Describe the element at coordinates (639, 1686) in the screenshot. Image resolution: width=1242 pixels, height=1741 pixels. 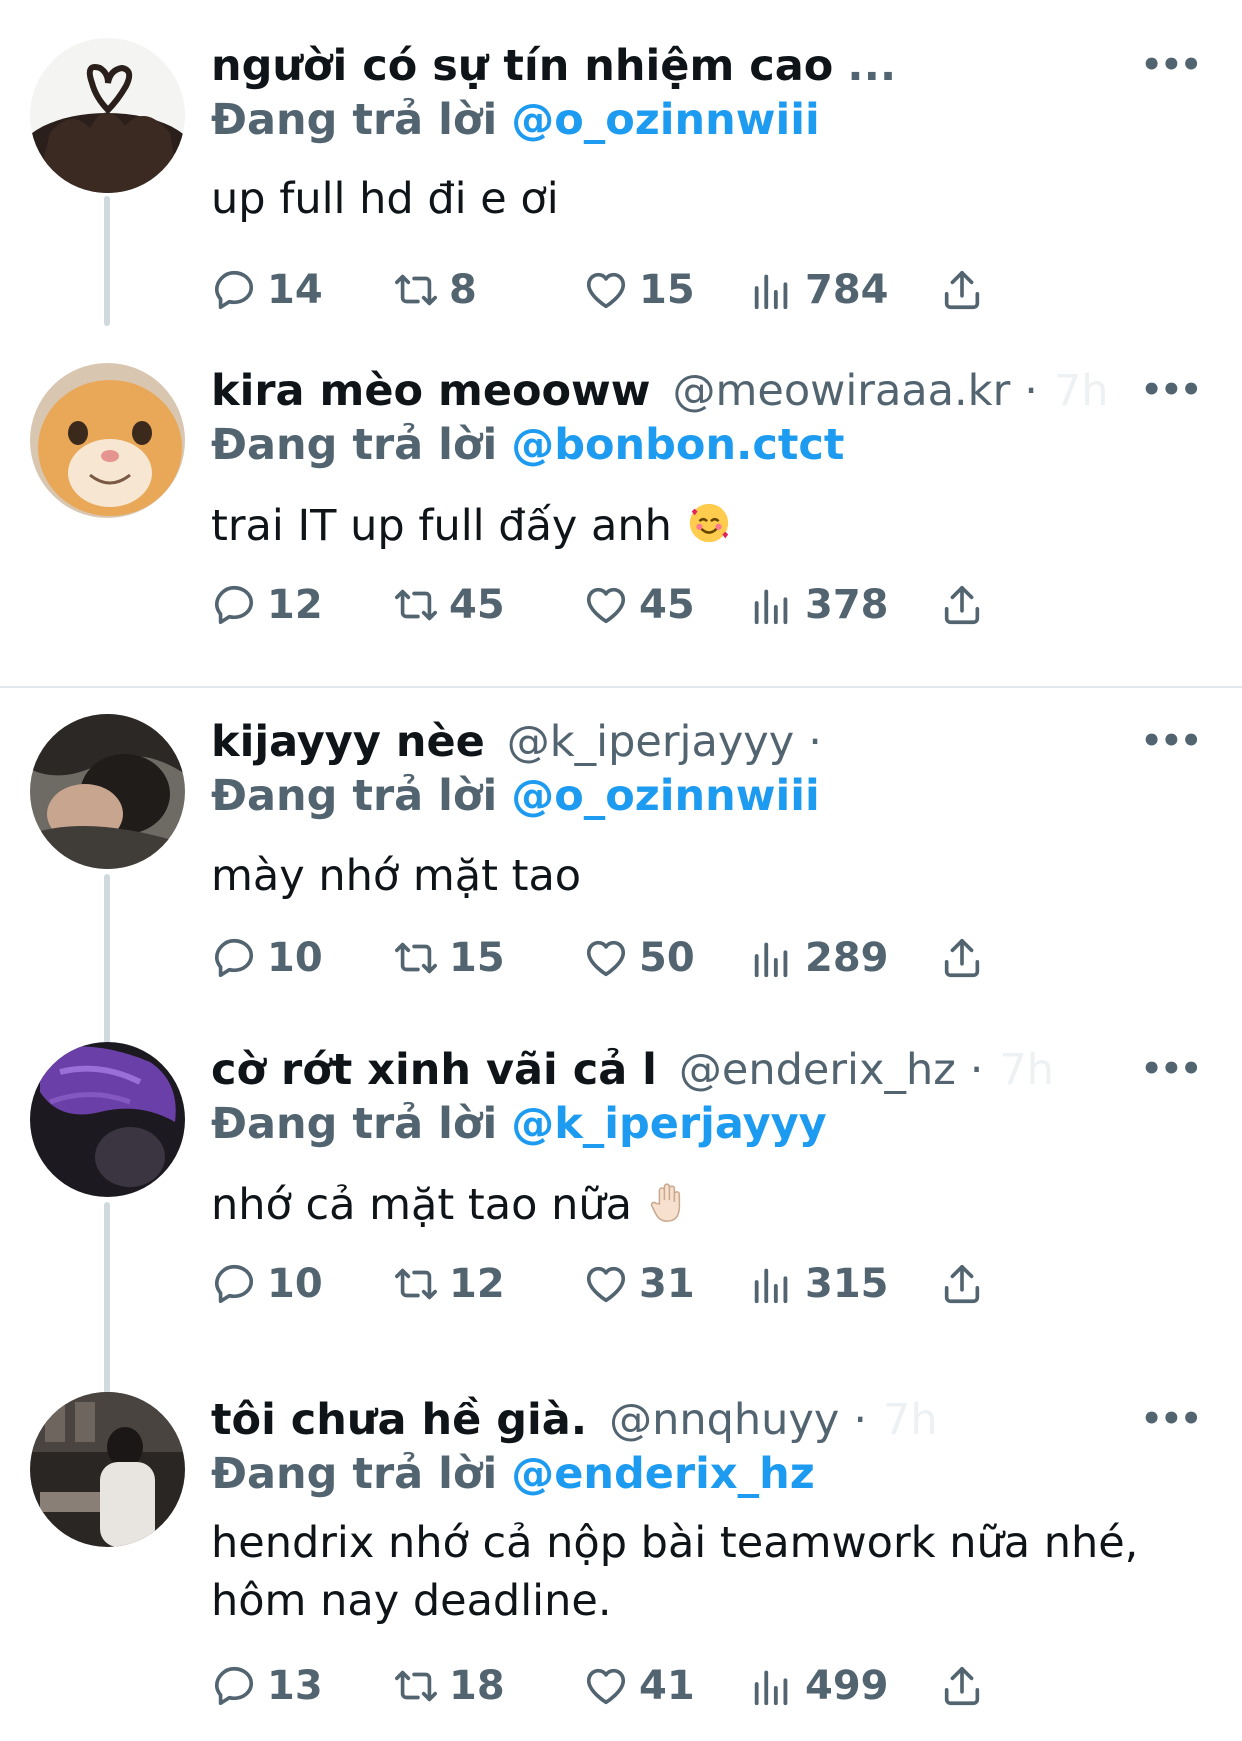
I see `like-button: 41` at that location.